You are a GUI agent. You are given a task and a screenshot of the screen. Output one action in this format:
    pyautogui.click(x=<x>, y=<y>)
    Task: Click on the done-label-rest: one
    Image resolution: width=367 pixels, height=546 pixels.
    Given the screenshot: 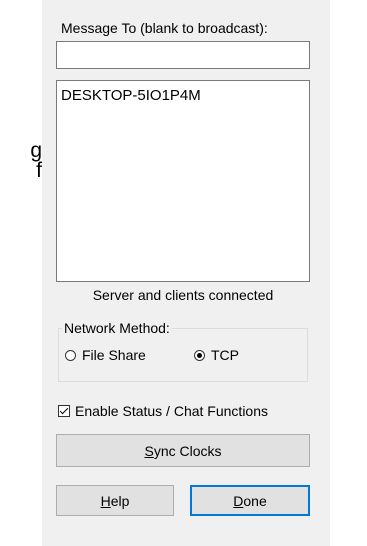 What is the action you would take?
    pyautogui.click(x=255, y=500)
    